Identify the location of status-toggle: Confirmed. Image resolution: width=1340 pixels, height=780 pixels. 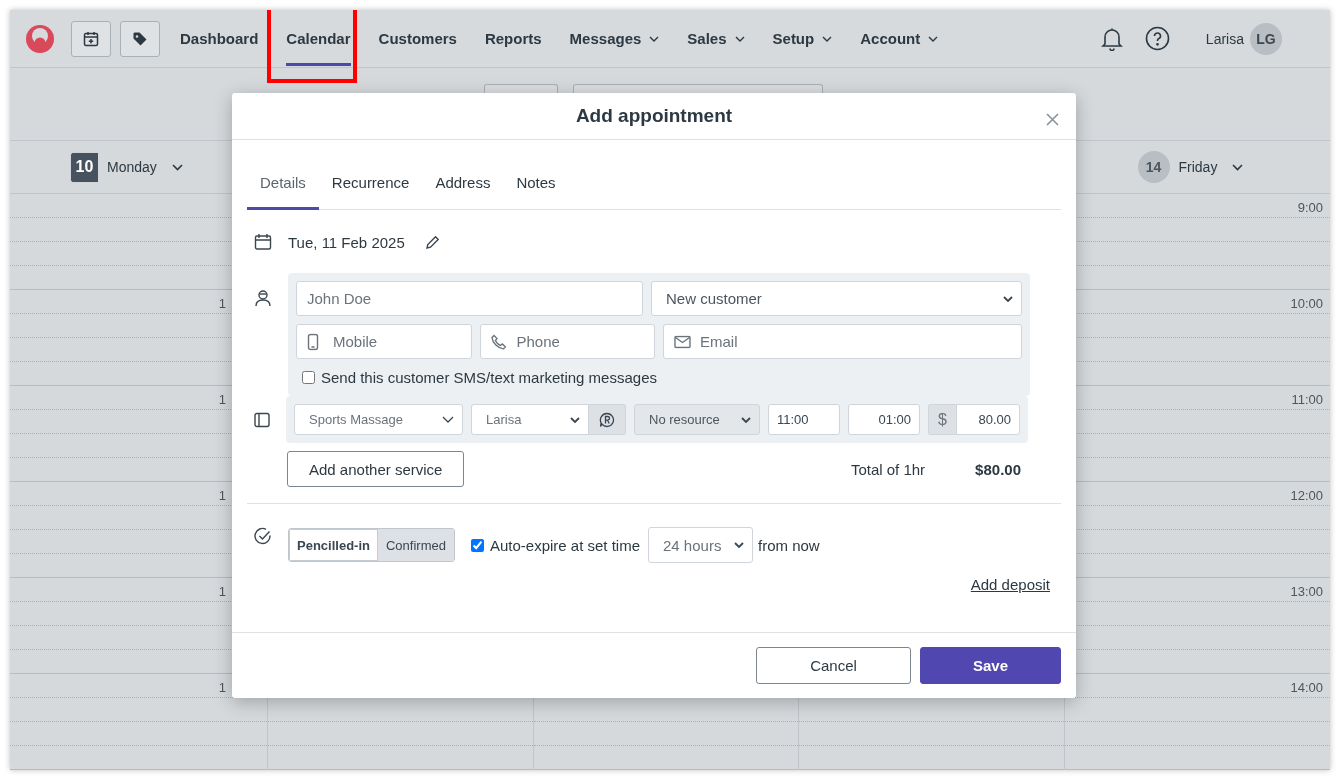
(415, 545).